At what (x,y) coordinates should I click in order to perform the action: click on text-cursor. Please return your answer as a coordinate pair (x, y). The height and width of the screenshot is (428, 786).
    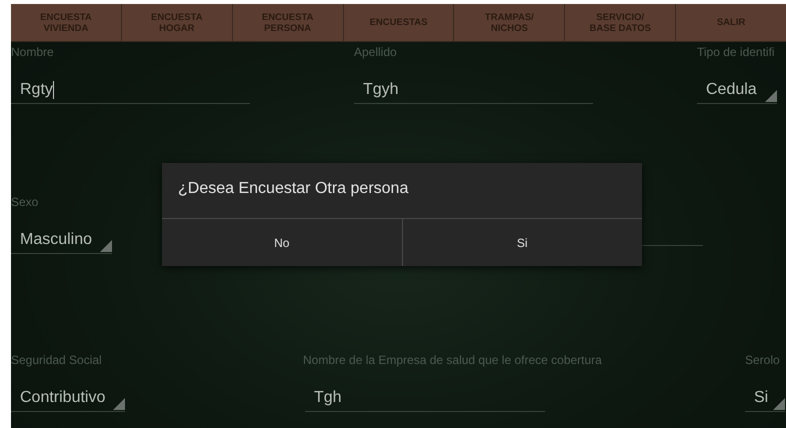
    Looking at the image, I should click on (53, 89).